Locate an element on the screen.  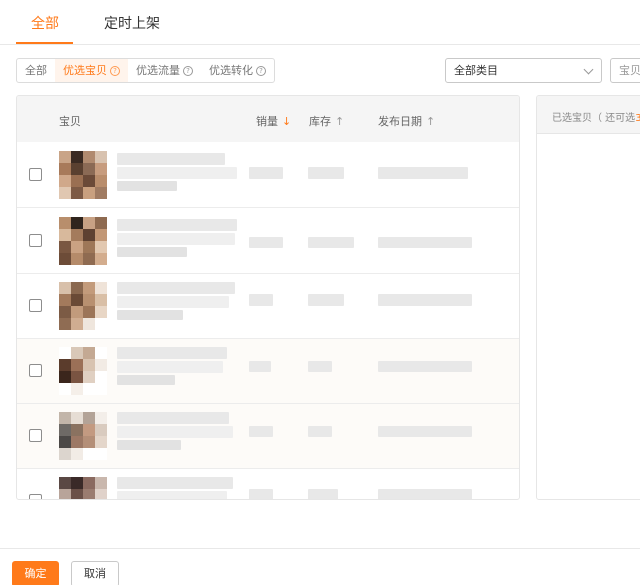
column-header-stock: 库存 ↑ is located at coordinates (326, 121).